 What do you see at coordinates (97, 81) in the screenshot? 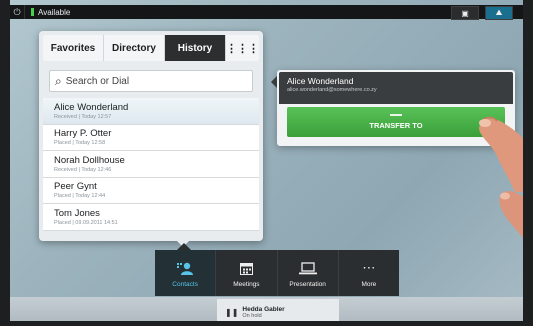
I see `search-placeholder: Search or Dial` at bounding box center [97, 81].